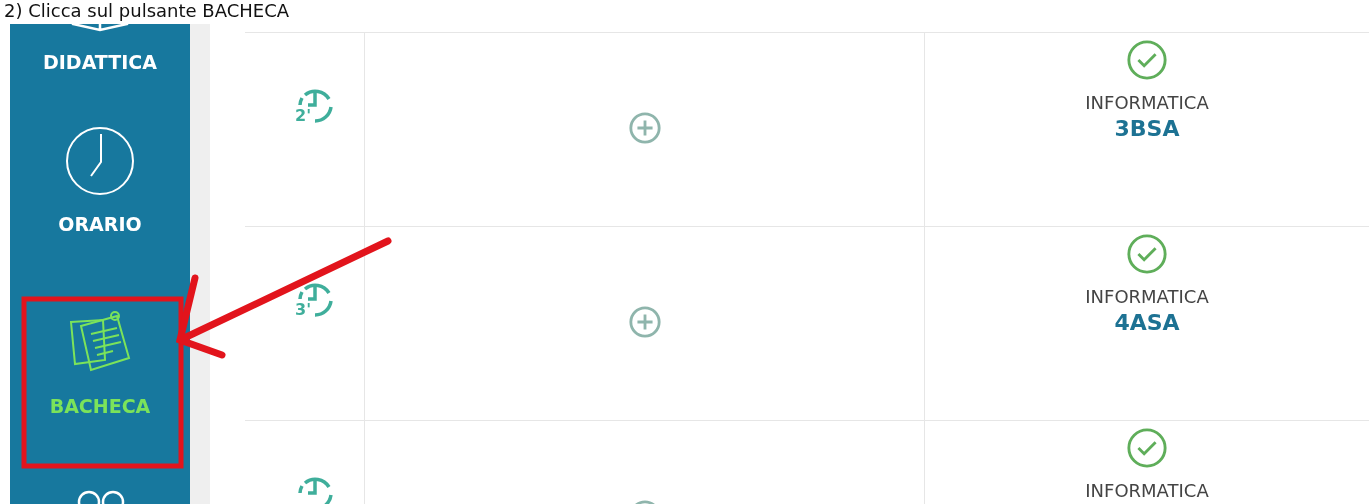 This screenshot has height=504, width=1369. I want to click on class-link: 3BSA, so click(1147, 129).